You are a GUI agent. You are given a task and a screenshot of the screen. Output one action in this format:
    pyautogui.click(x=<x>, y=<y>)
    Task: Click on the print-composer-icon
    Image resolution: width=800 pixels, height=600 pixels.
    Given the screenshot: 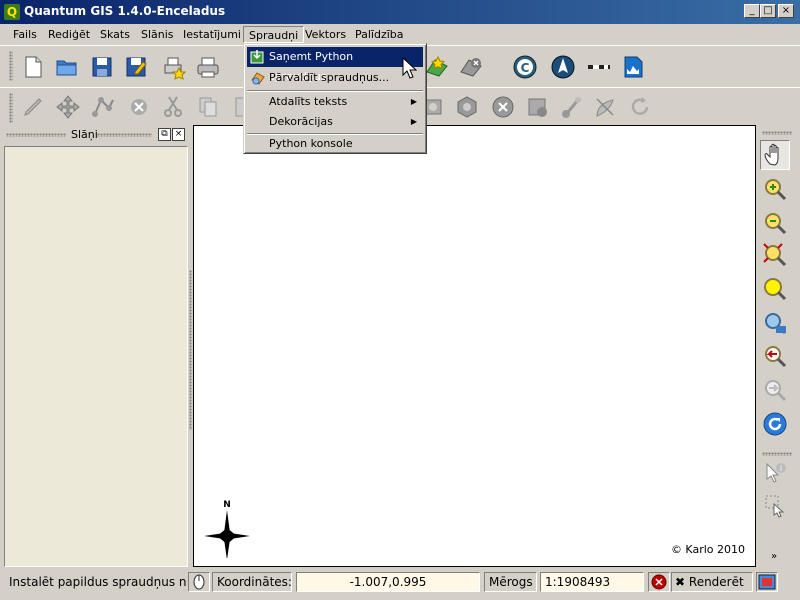 What is the action you would take?
    pyautogui.click(x=174, y=67)
    